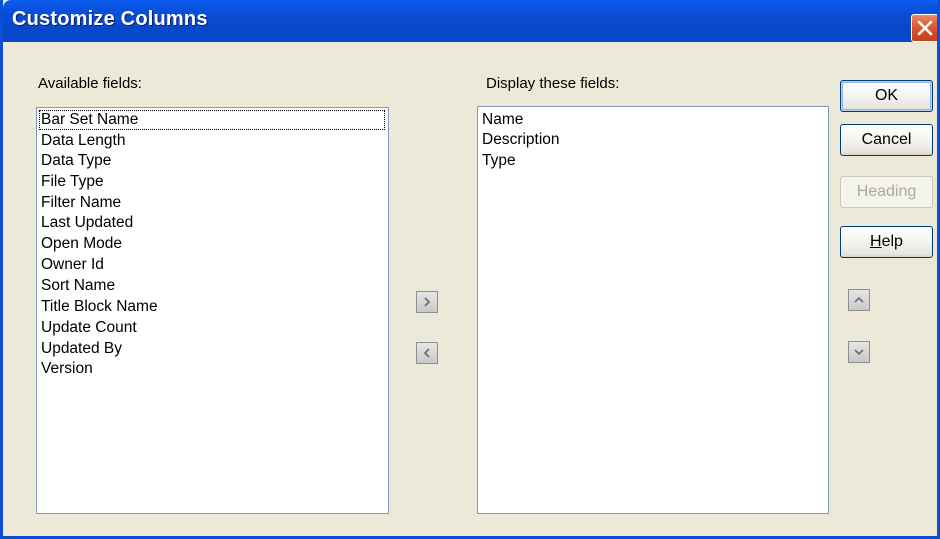  I want to click on list-item: Version, so click(67, 369).